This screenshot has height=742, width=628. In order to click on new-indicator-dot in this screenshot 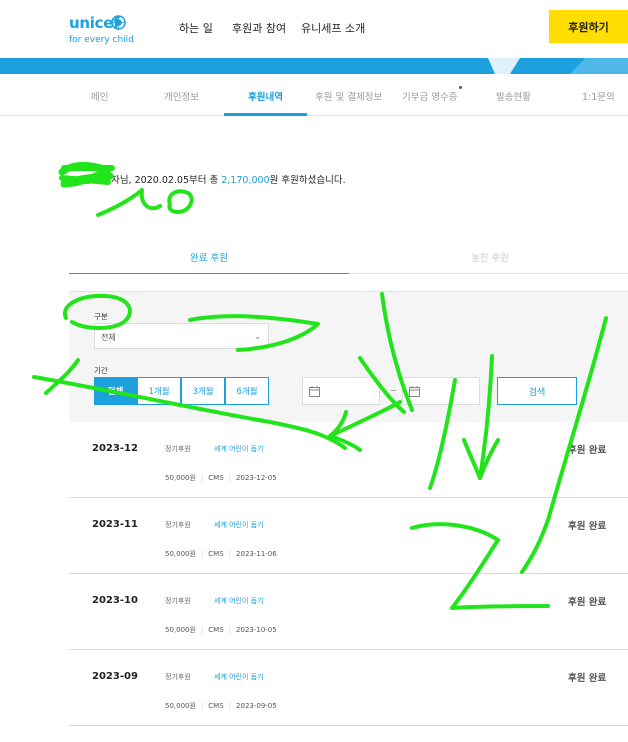, I will do `click(460, 87)`.